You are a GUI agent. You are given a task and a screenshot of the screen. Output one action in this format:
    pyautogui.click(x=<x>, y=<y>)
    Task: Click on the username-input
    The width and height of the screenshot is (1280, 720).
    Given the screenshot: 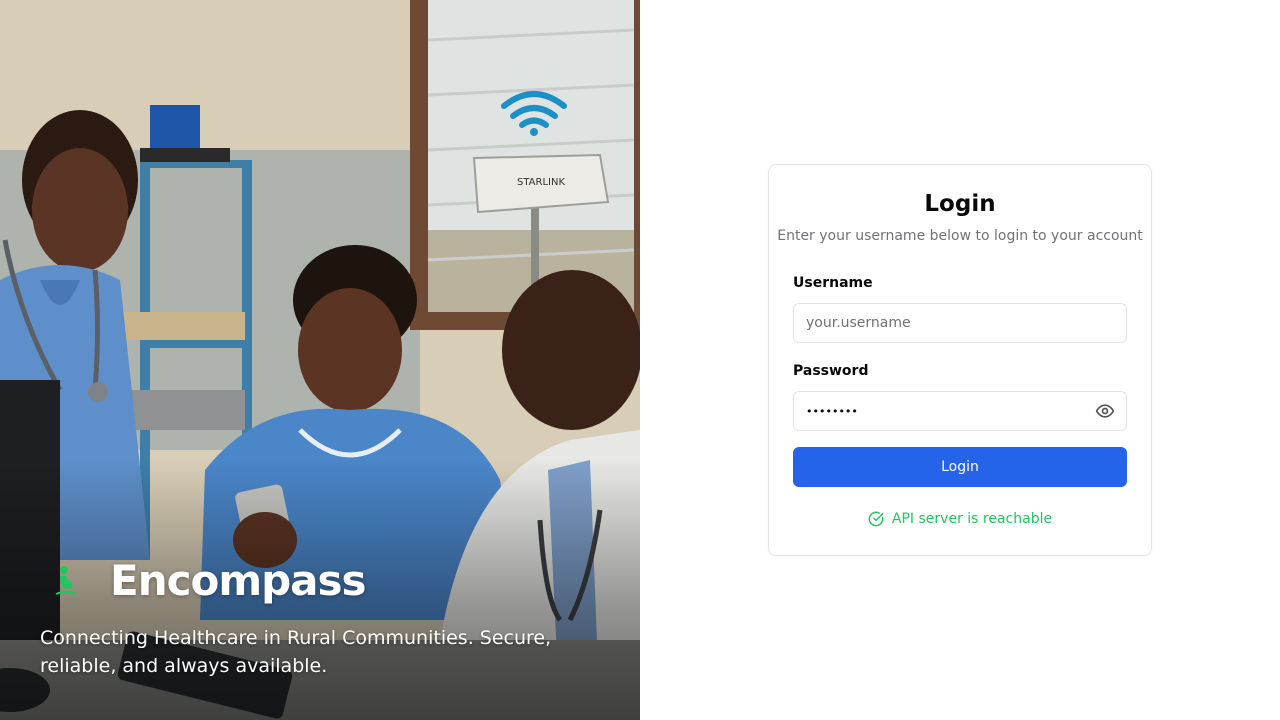 What is the action you would take?
    pyautogui.click(x=960, y=323)
    